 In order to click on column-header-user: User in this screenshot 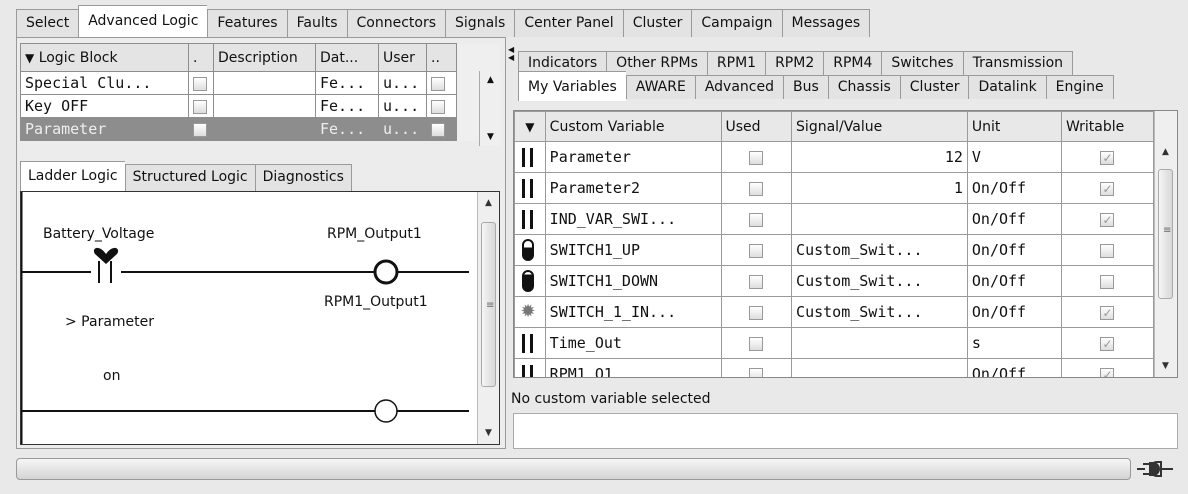, I will do `click(402, 57)`.